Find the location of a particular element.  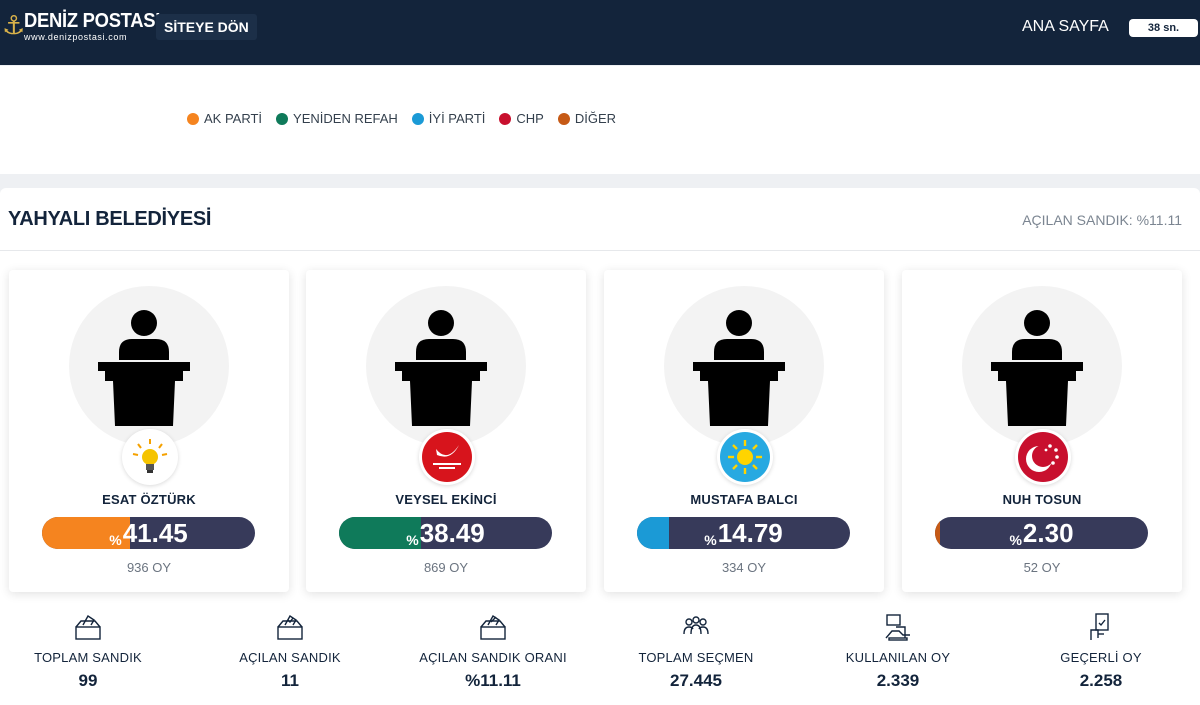

stat-opened-ratio: AÇILAN SANDIK ORANI %11.11 is located at coordinates (493, 651).